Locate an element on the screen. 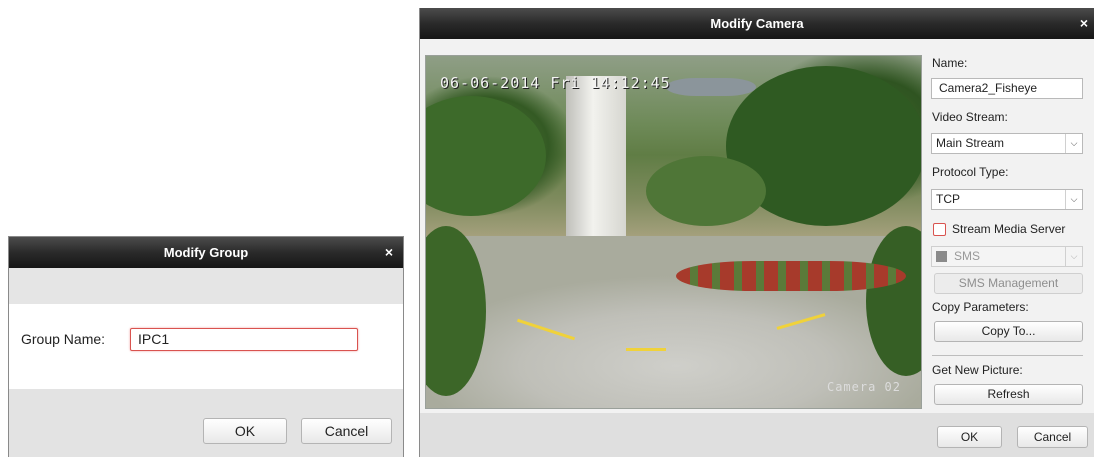  header-band is located at coordinates (206, 286).